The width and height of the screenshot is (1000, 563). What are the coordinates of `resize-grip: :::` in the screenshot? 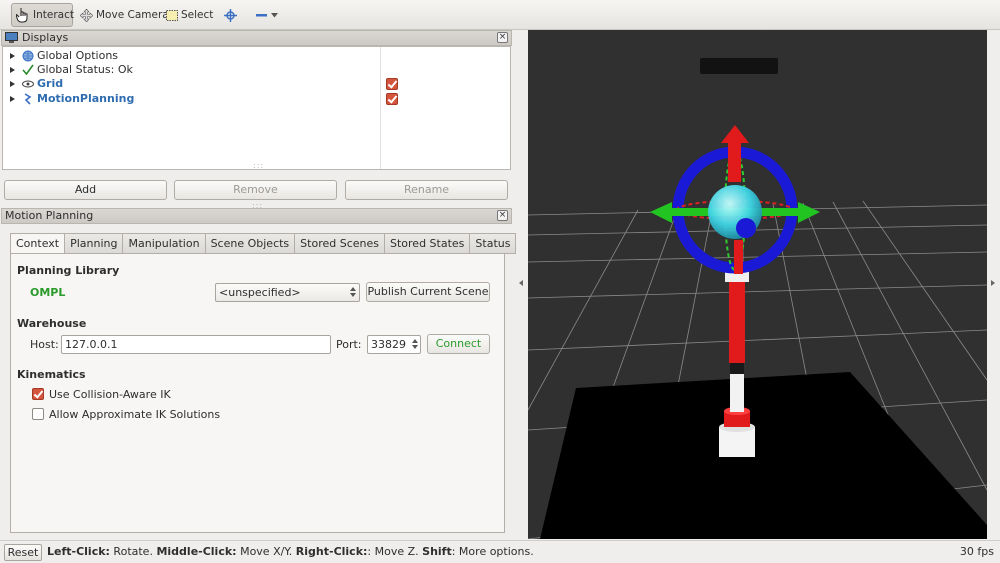 It's located at (258, 165).